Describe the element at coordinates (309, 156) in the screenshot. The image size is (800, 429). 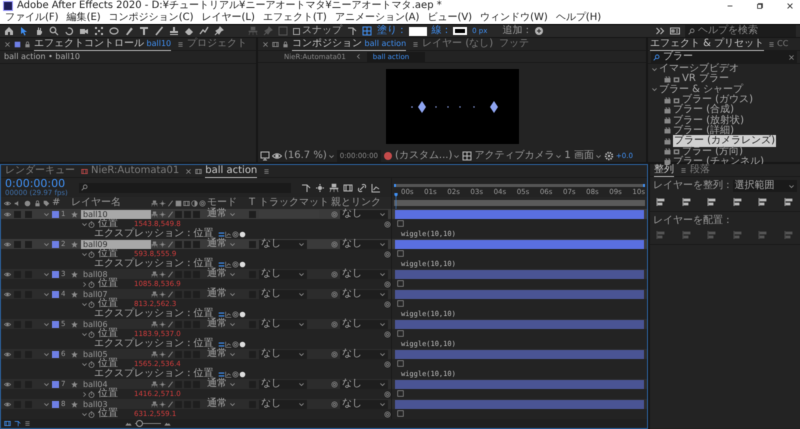
I see `magnification-dropdown: (16.7 %)` at that location.